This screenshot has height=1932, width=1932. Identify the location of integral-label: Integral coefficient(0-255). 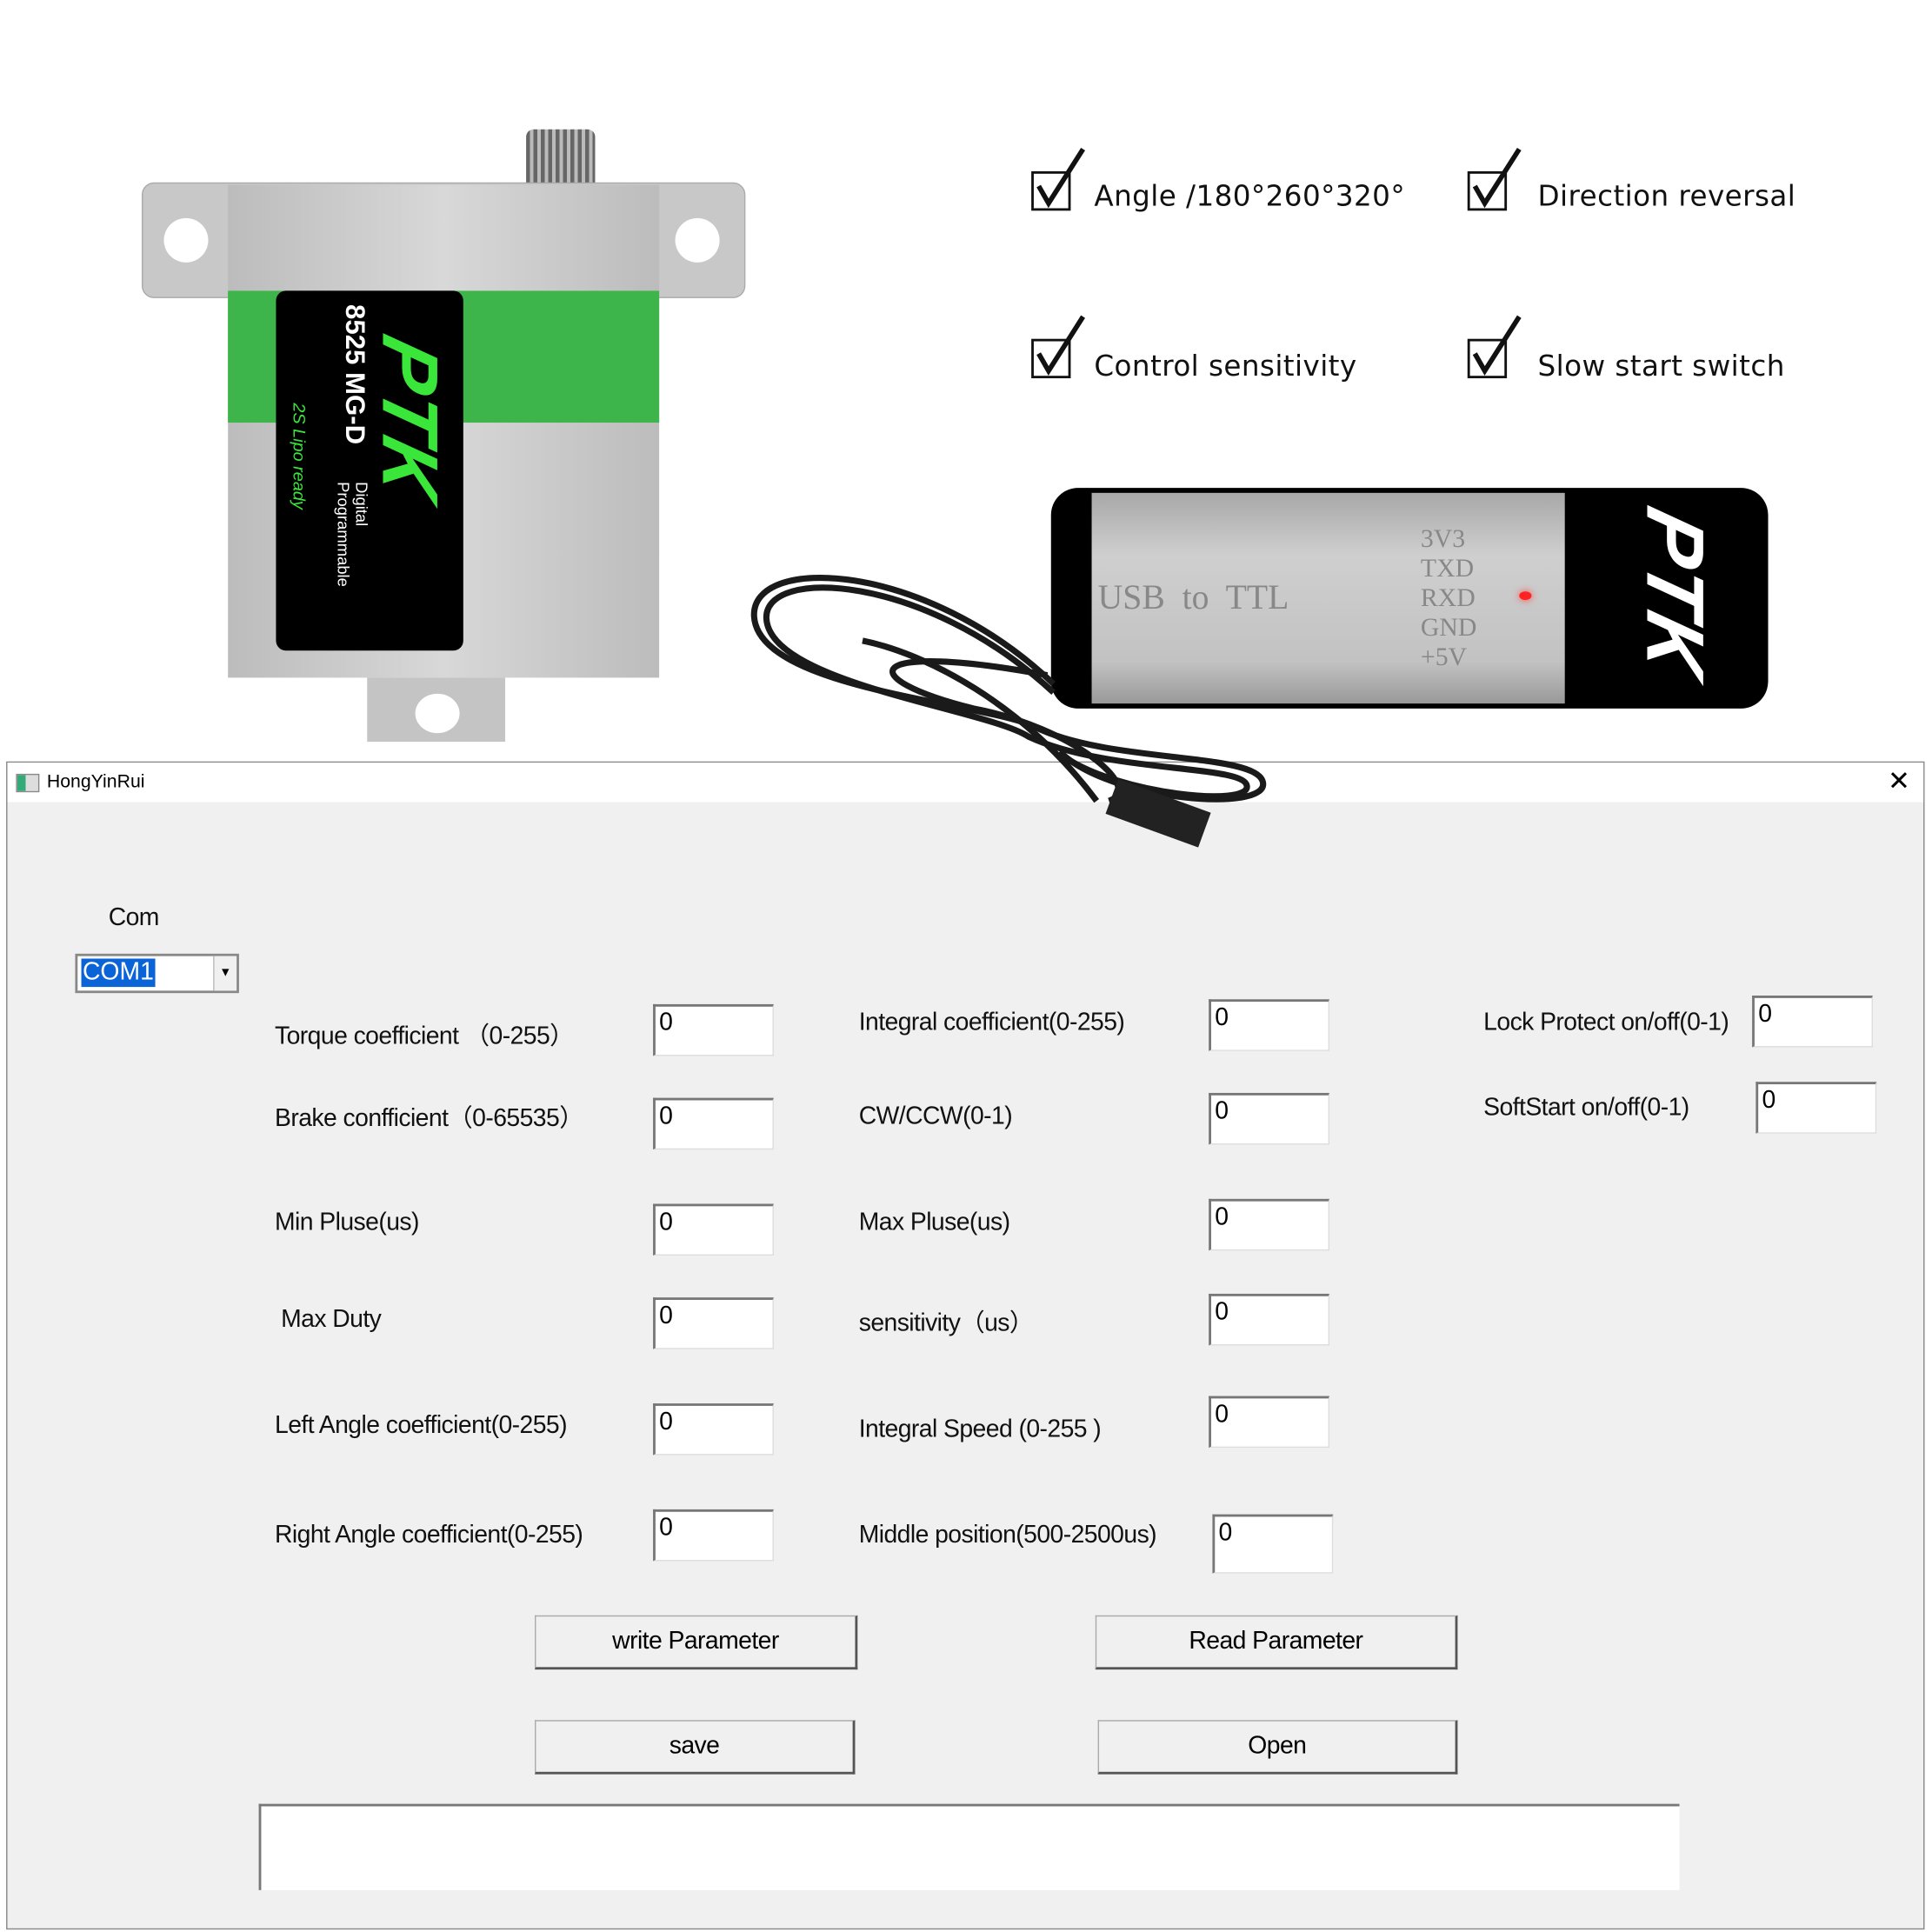
(992, 1023).